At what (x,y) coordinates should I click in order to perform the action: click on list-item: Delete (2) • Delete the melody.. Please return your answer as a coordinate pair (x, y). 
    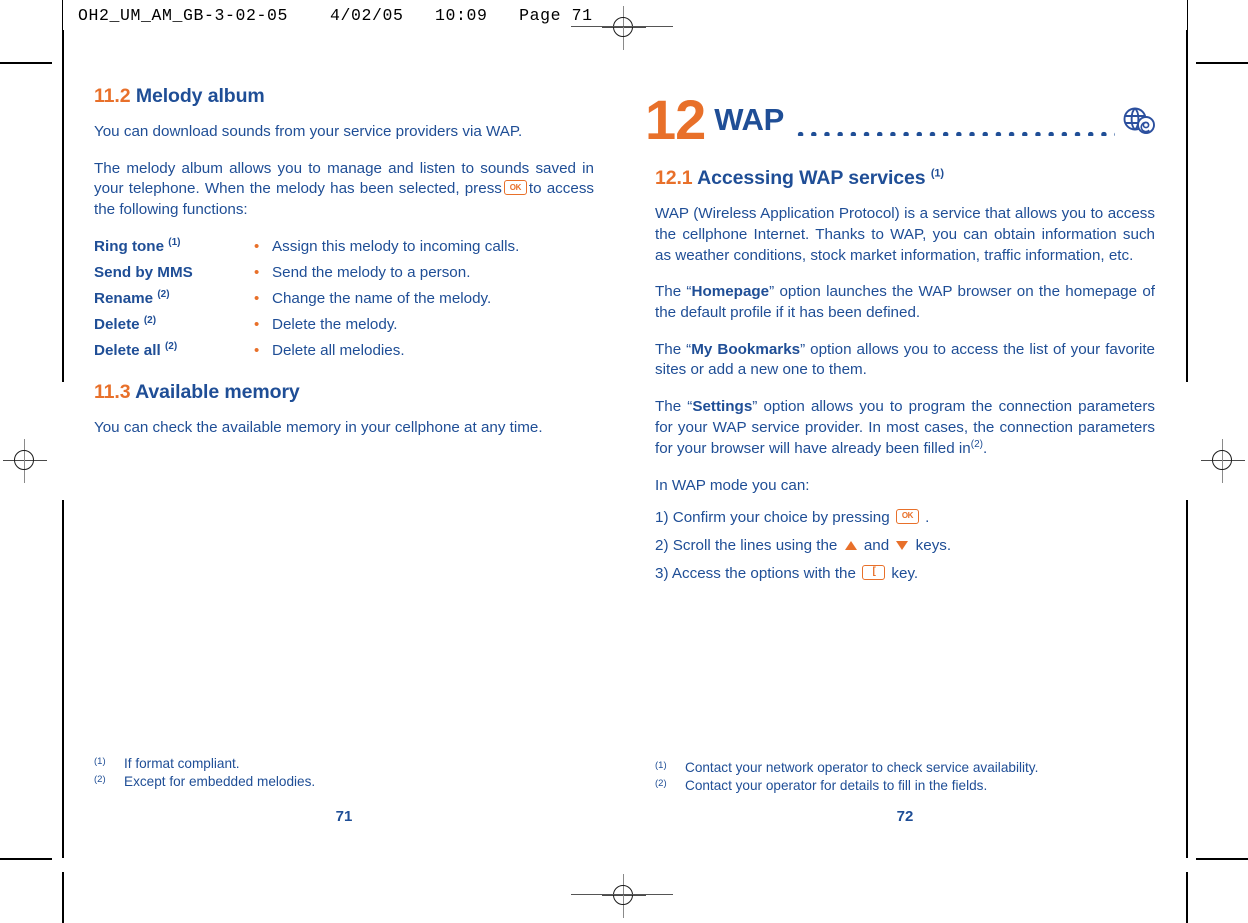
    Looking at the image, I should click on (344, 324).